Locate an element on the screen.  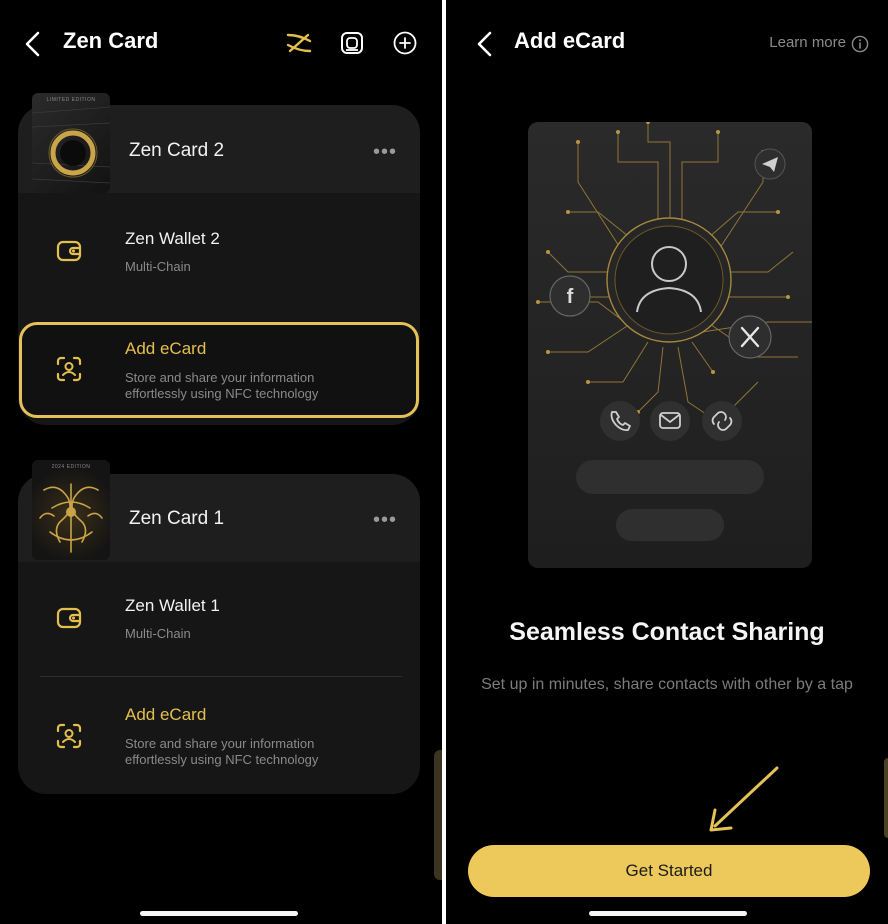
x-icon is located at coordinates (750, 337).